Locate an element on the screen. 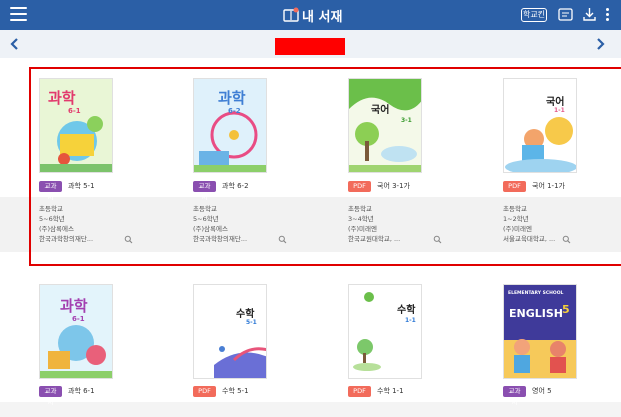 This screenshot has height=417, width=621. book-label: 교과서 과학 6-1 is located at coordinates (67, 395).